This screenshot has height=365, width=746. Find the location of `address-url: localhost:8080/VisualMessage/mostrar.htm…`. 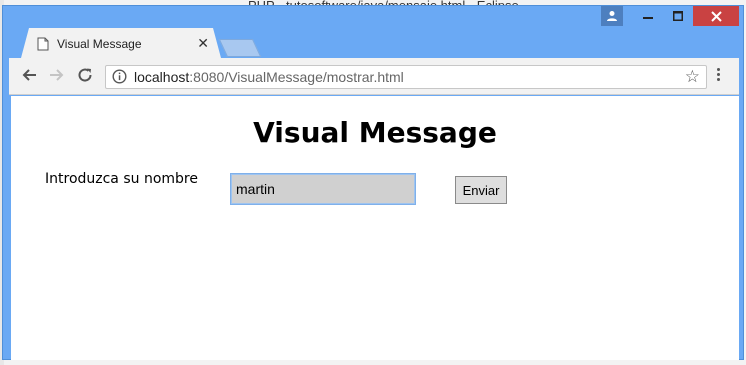

address-url: localhost:8080/VisualMessage/mostrar.htm… is located at coordinates (269, 77).